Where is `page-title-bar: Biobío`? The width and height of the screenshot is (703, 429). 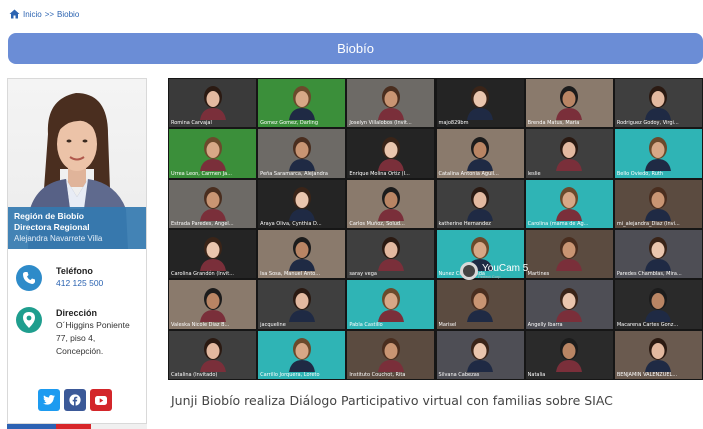
page-title-bar: Biobío is located at coordinates (355, 48).